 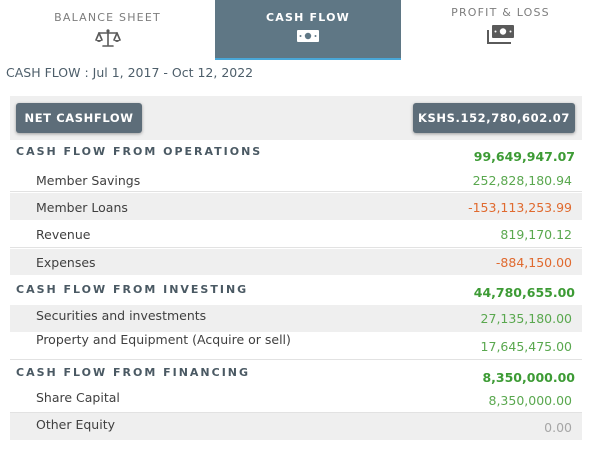 What do you see at coordinates (130, 72) in the screenshot?
I see `report-period-title: CASH FLOW : Jul 1, 2017 - Oct 12, 2022` at bounding box center [130, 72].